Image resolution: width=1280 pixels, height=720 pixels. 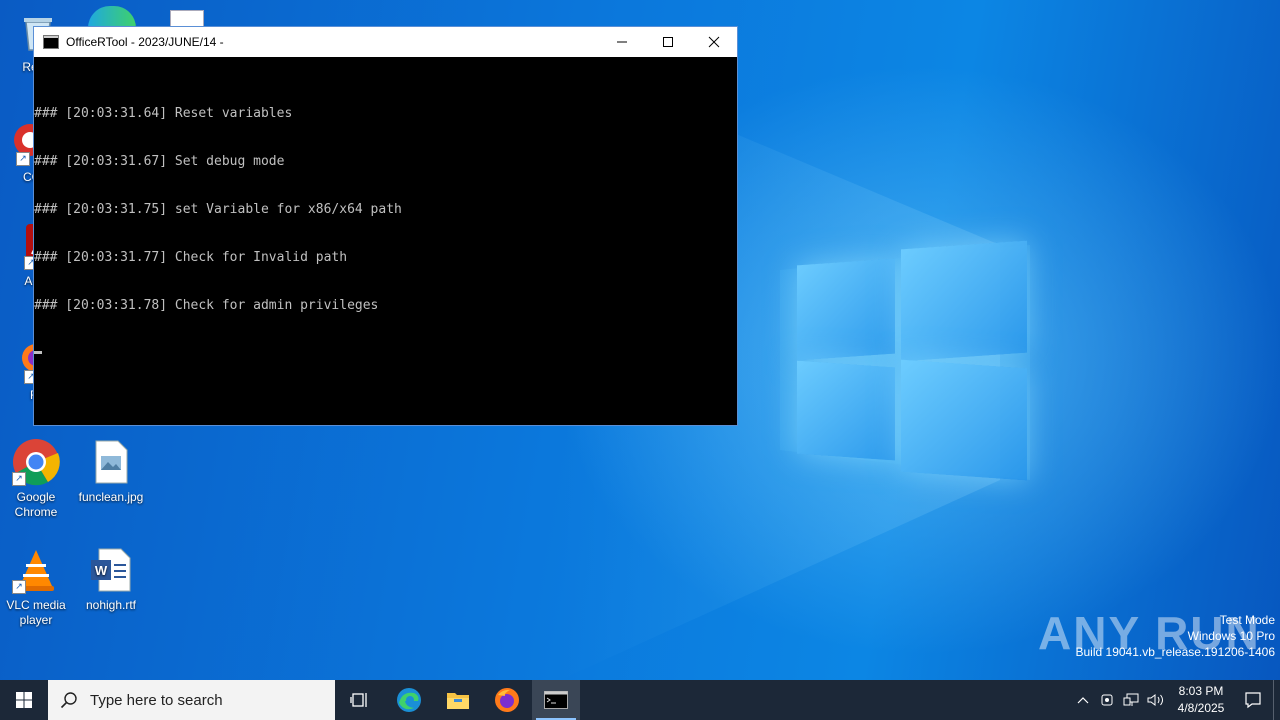 I want to click on action-center-button, so click(x=1253, y=700).